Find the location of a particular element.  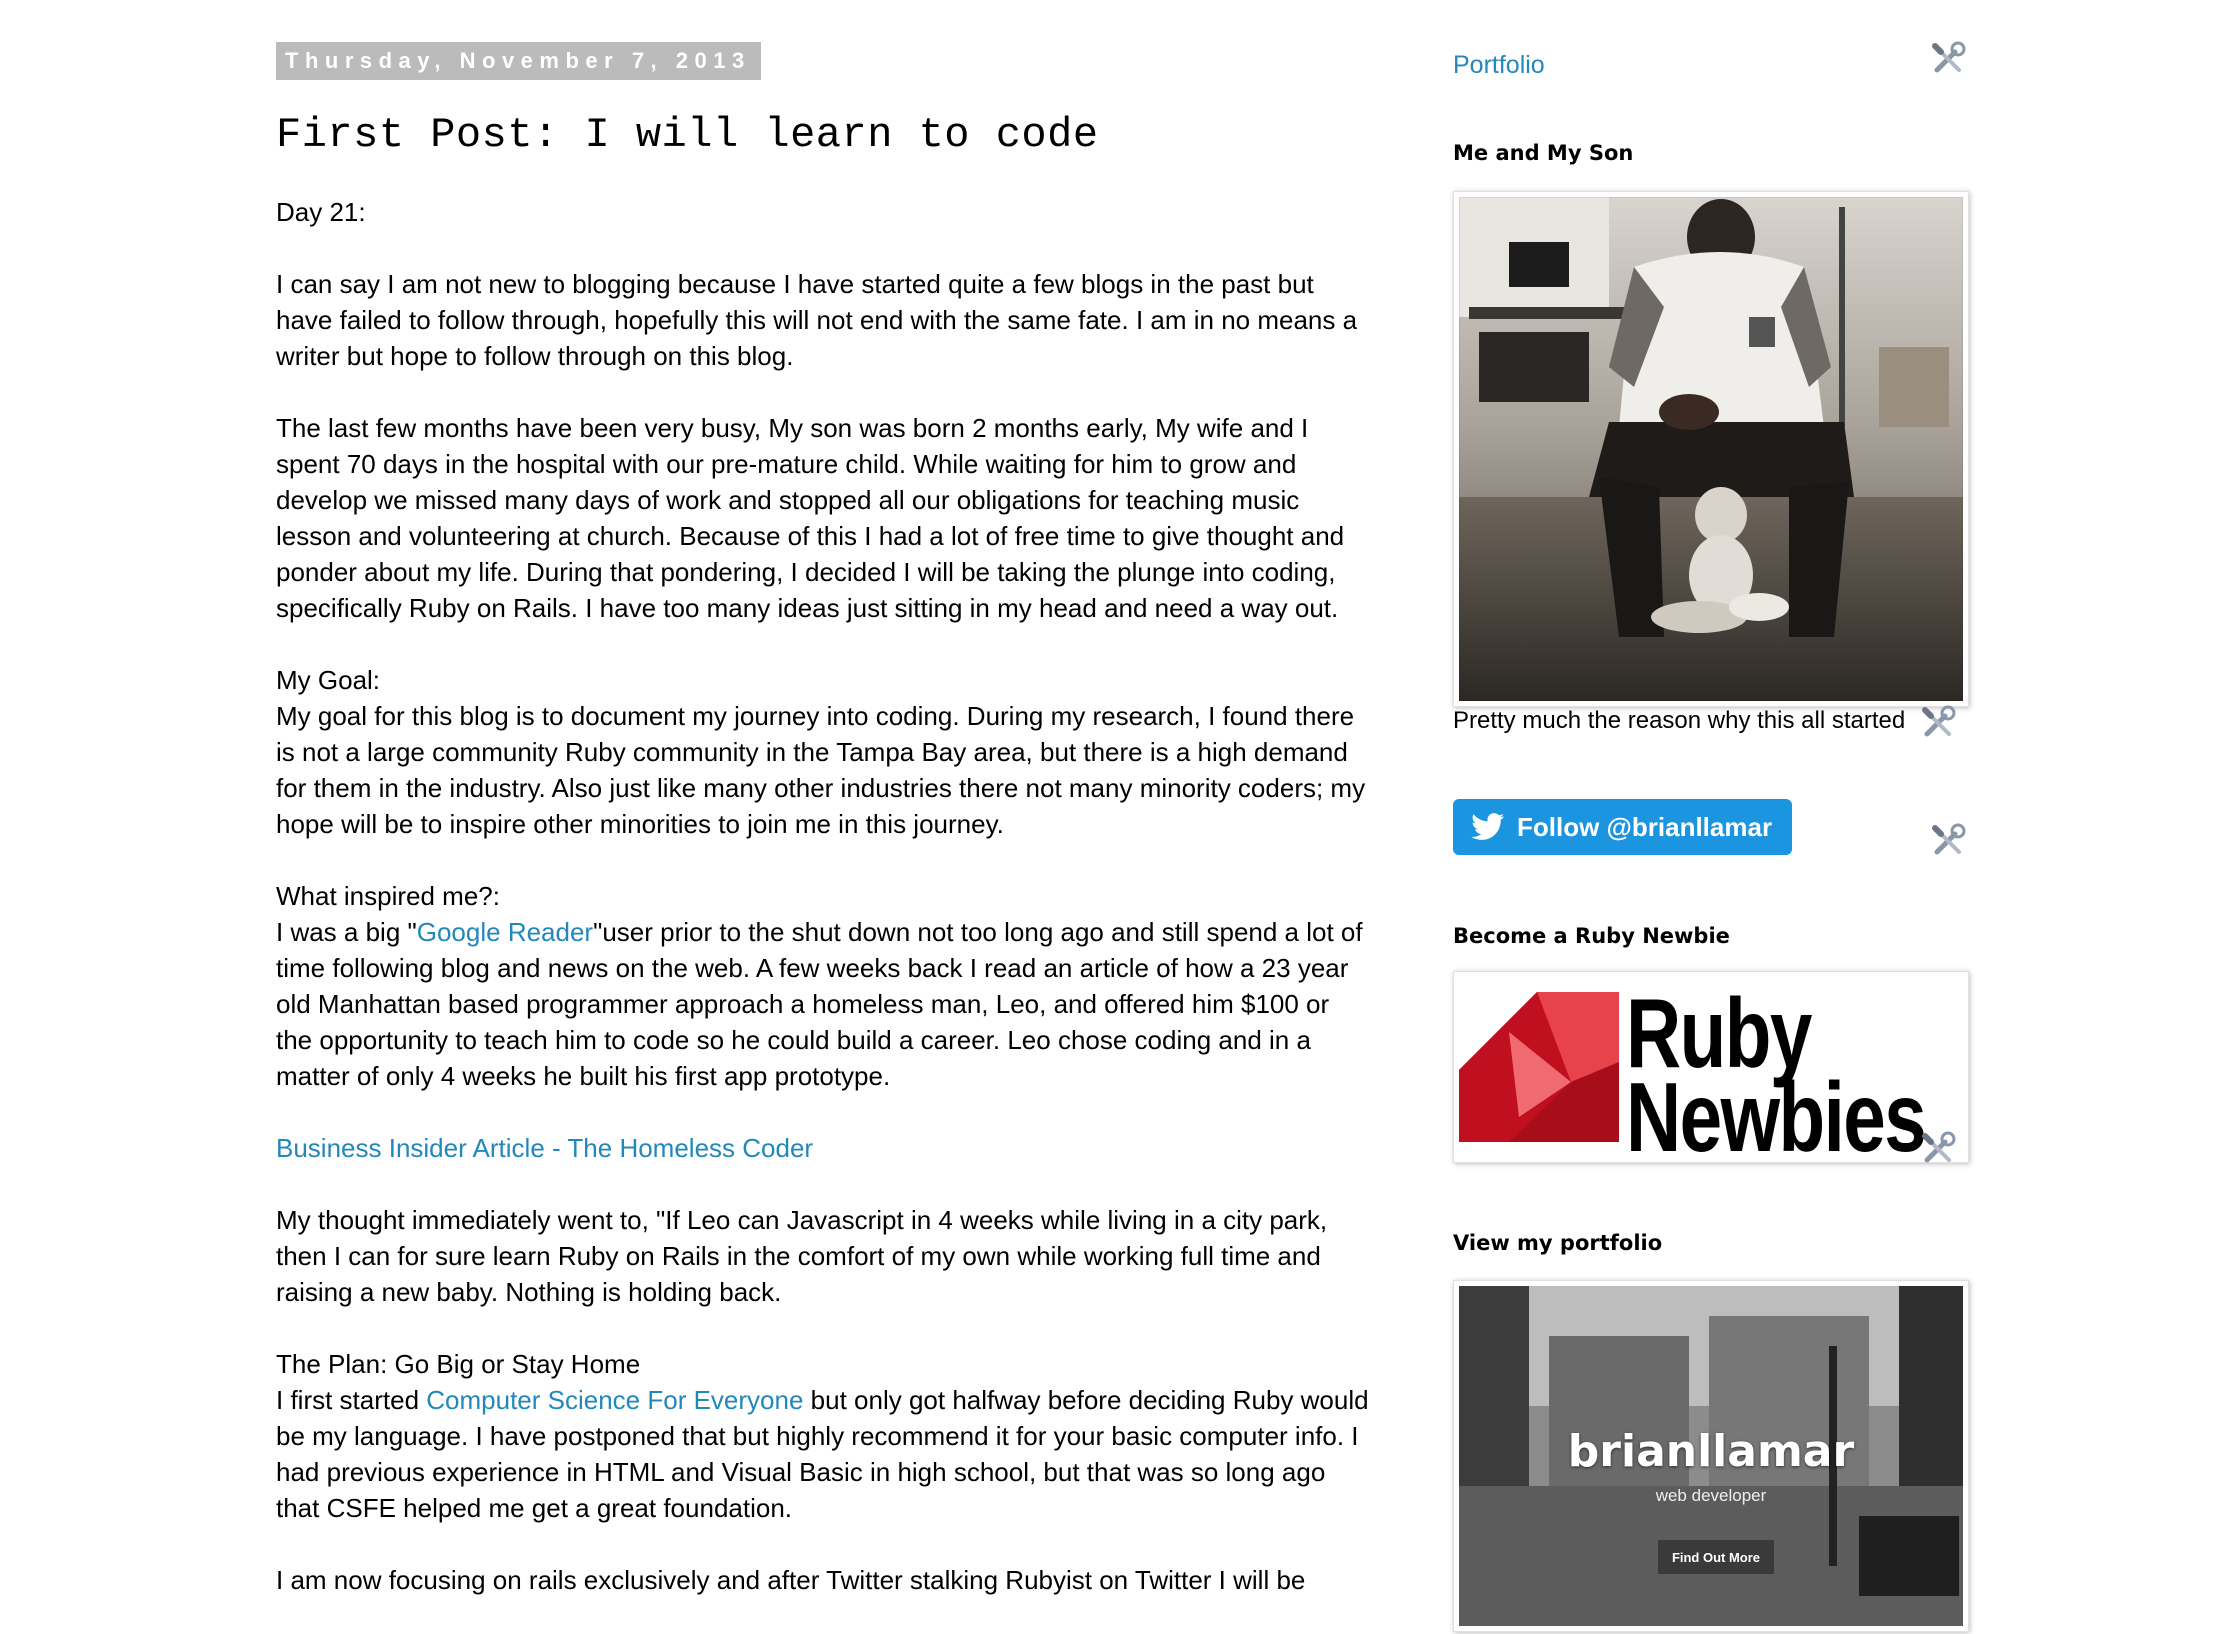

ruby-newbies-banner: Ruby Newbies is located at coordinates (1711, 1071).